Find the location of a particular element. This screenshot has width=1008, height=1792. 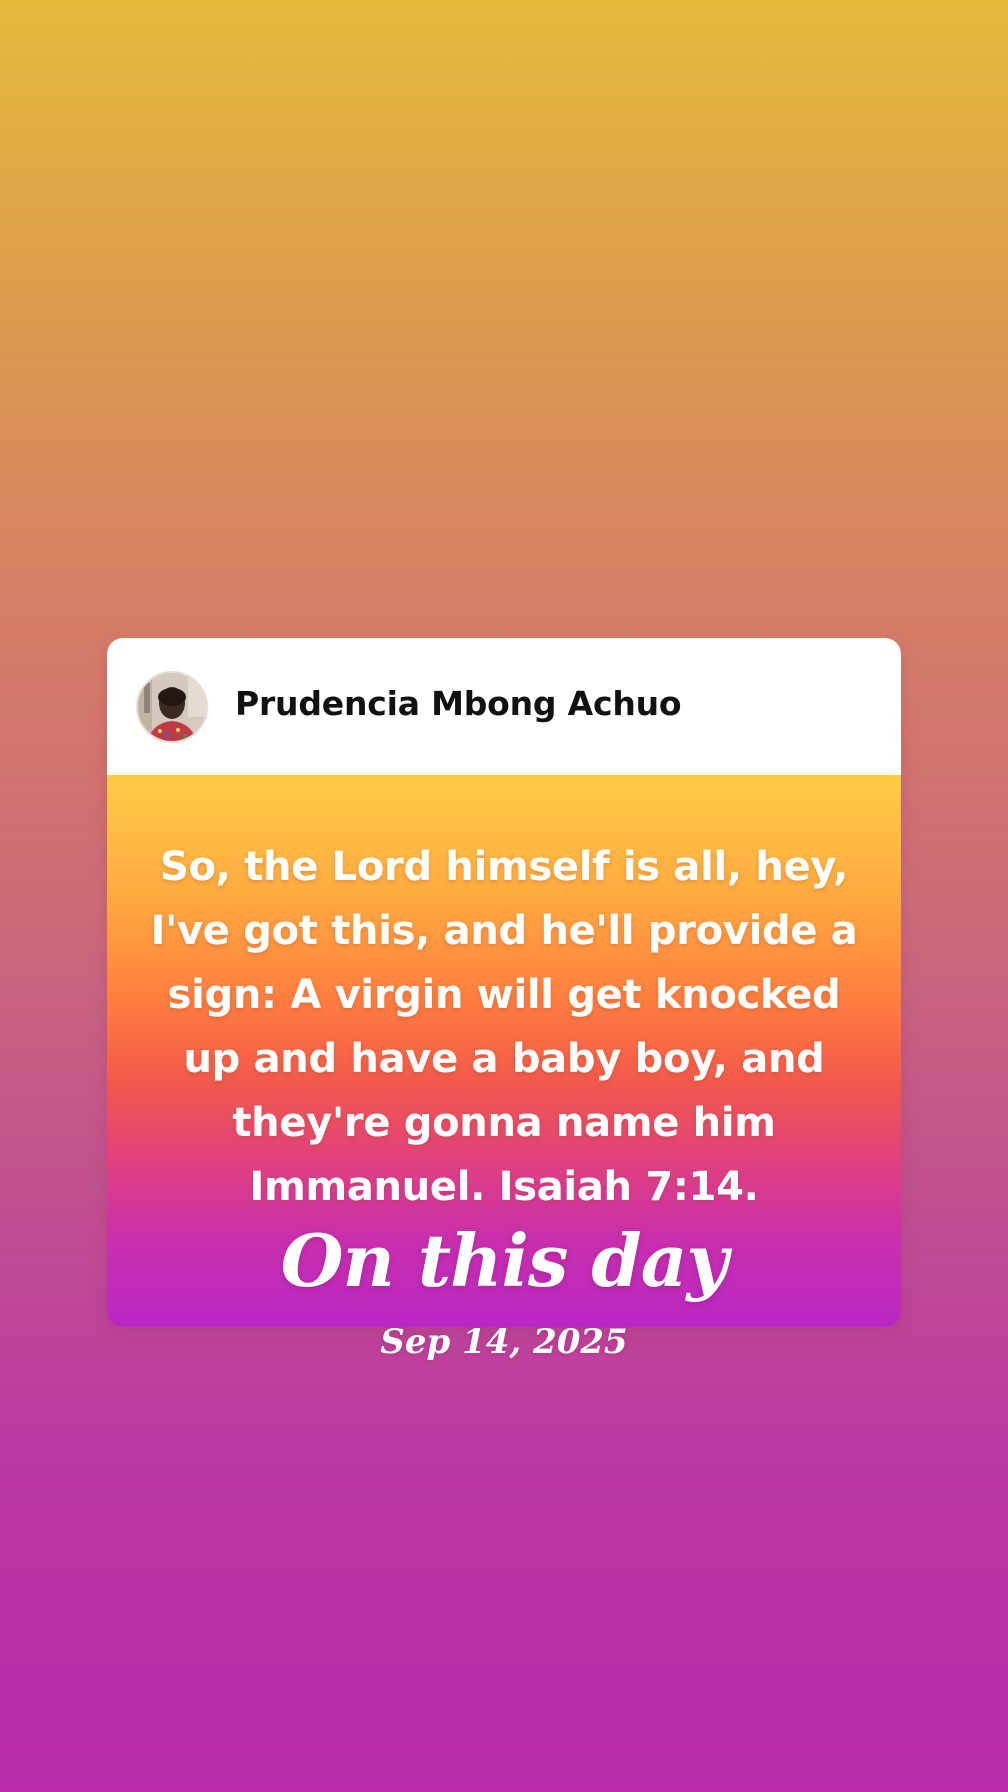

avatar-photo-icon is located at coordinates (172, 707).